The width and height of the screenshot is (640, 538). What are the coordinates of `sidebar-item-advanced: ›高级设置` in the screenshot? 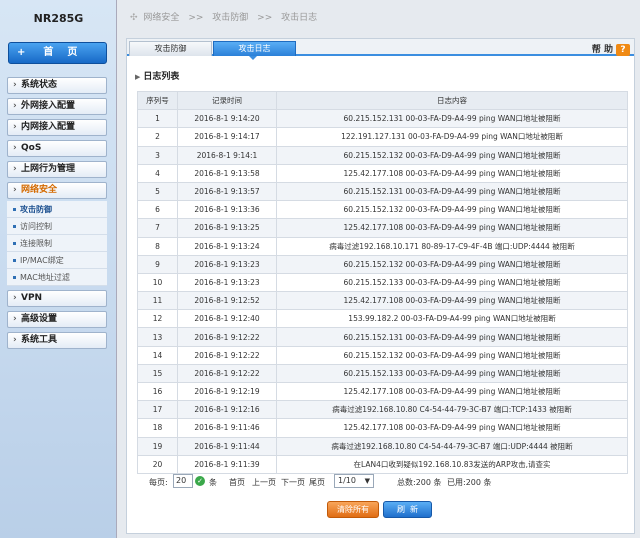 It's located at (57, 319).